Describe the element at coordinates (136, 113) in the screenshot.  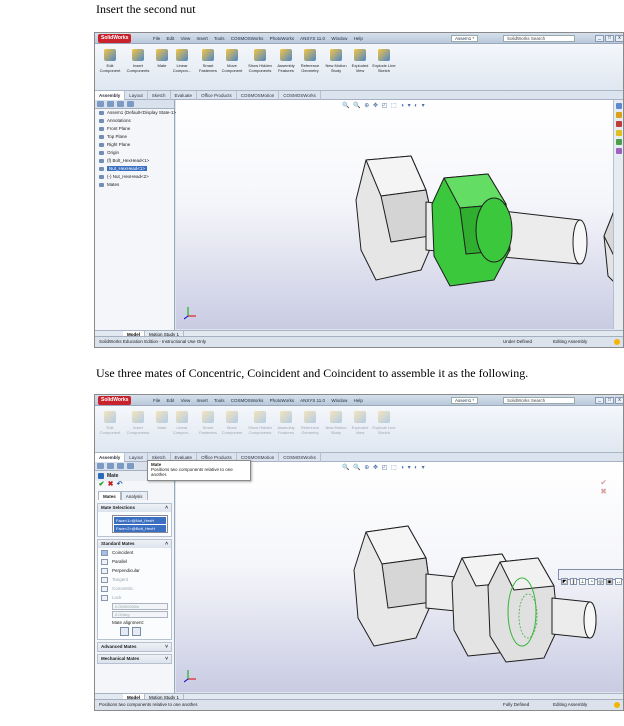
I see `tree-item-assembly: Assem1 (Default<Display State-1>)` at that location.